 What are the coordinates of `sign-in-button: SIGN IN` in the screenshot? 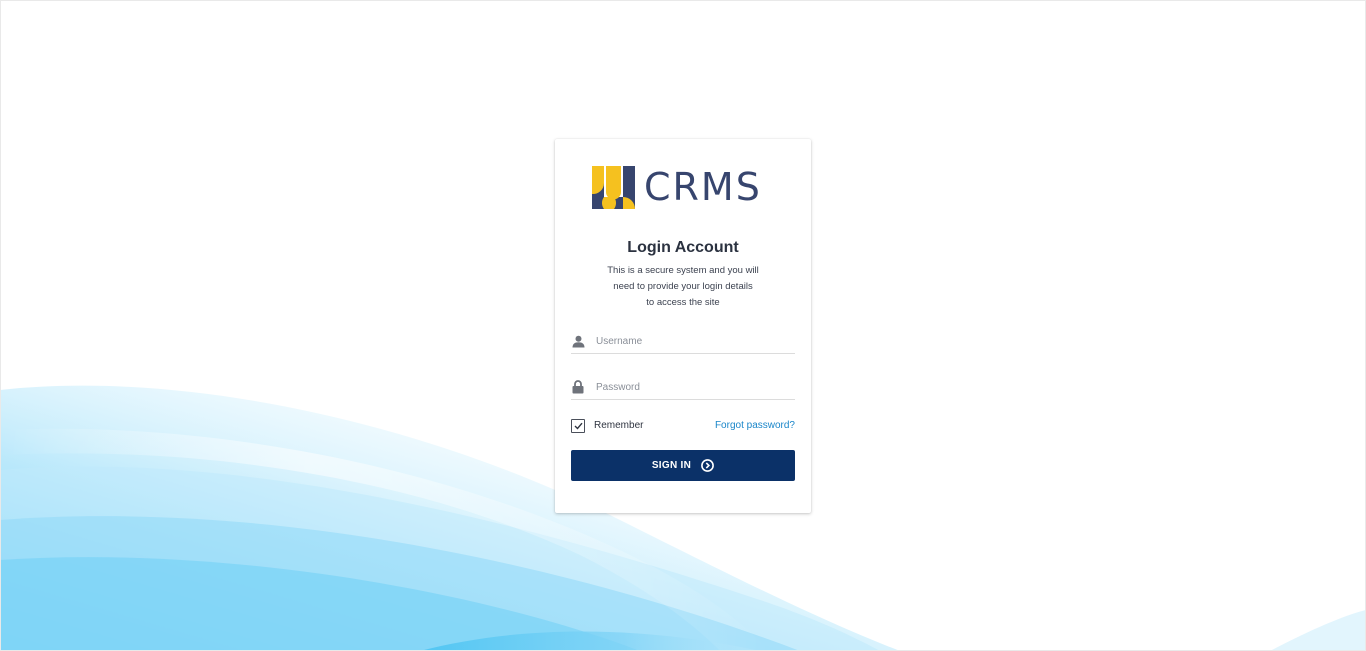 It's located at (683, 465).